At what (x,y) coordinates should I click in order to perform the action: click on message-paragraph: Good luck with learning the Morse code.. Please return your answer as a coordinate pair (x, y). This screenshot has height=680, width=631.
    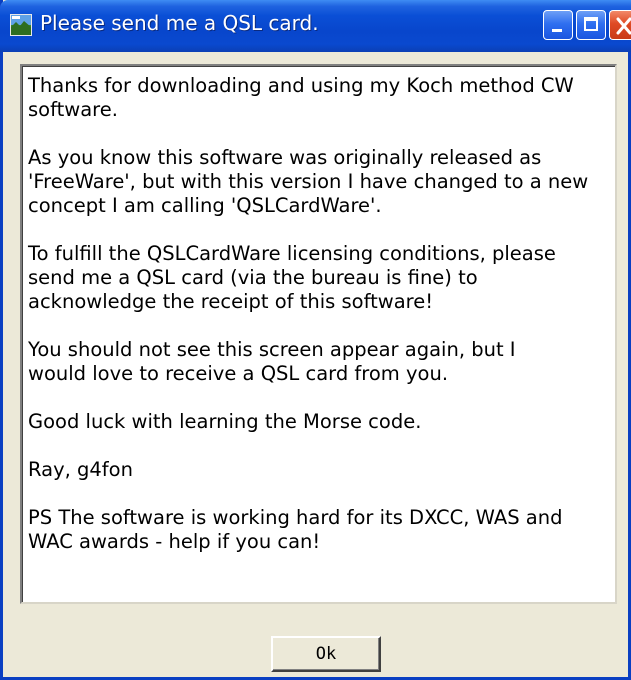
    Looking at the image, I should click on (225, 421).